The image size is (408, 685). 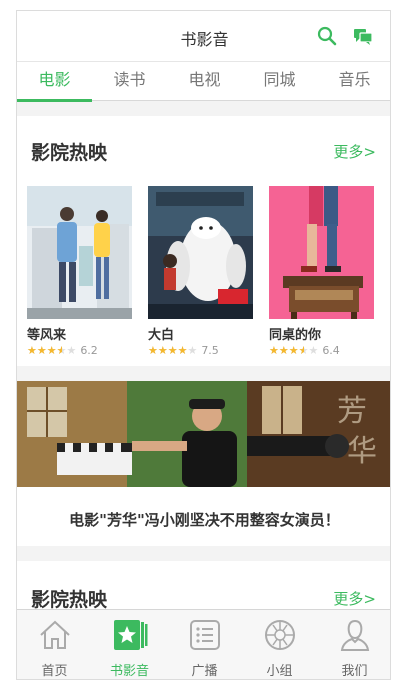 I want to click on svg-text: 华, so click(x=362, y=451).